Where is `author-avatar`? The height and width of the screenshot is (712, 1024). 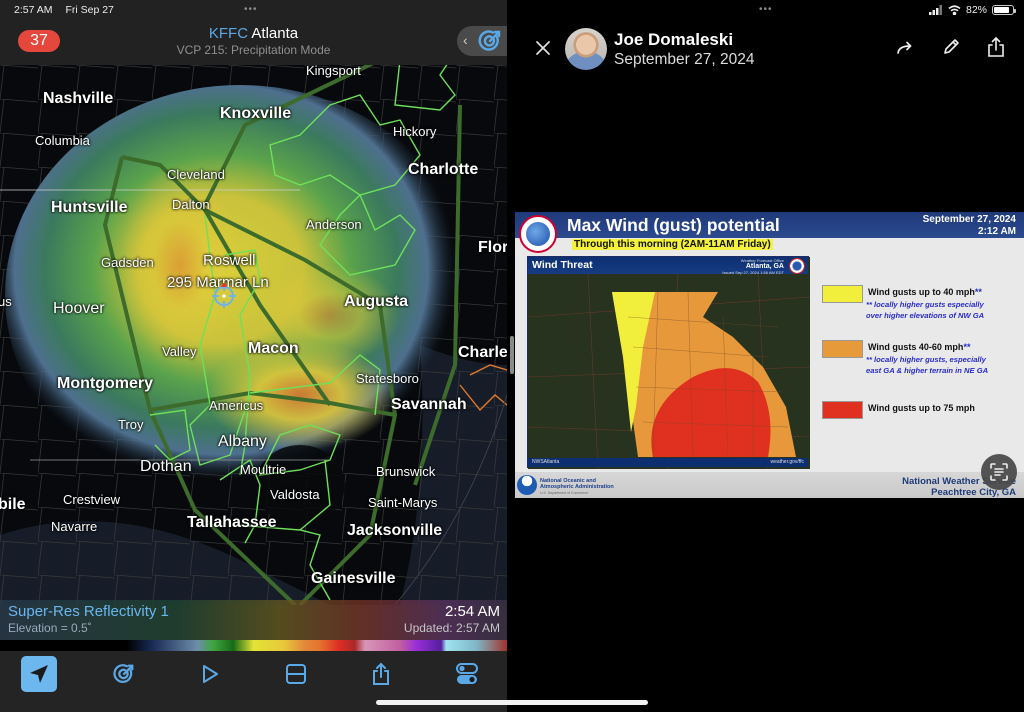 author-avatar is located at coordinates (586, 49).